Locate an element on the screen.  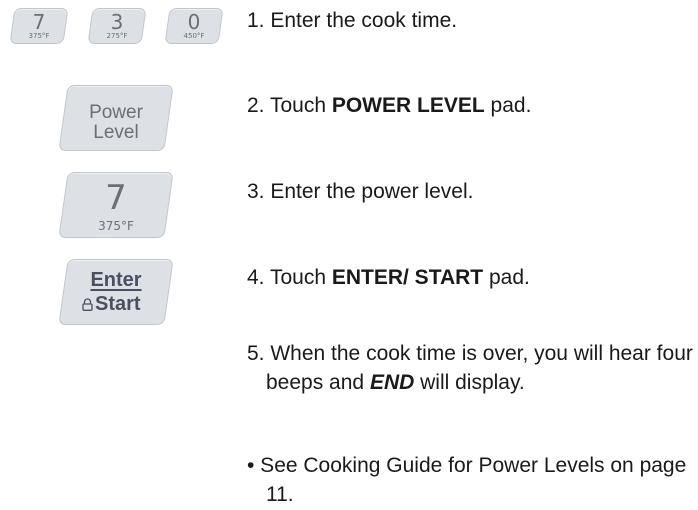
lock-icon is located at coordinates (87, 304).